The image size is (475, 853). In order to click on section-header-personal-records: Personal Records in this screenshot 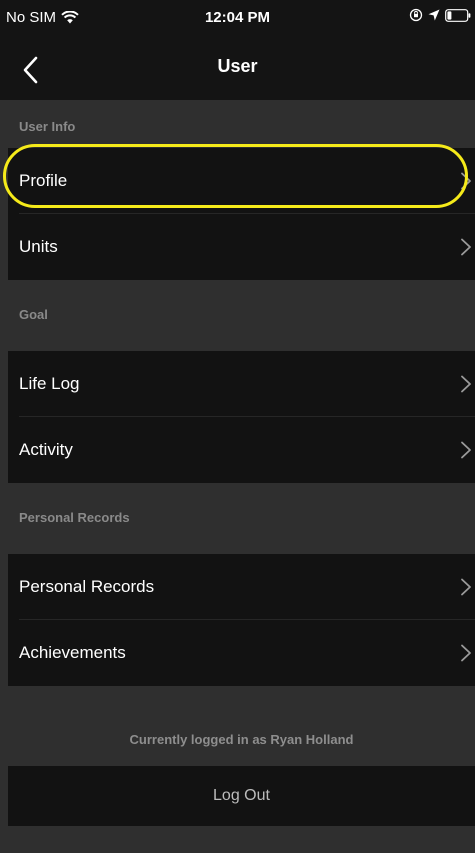, I will do `click(74, 517)`.